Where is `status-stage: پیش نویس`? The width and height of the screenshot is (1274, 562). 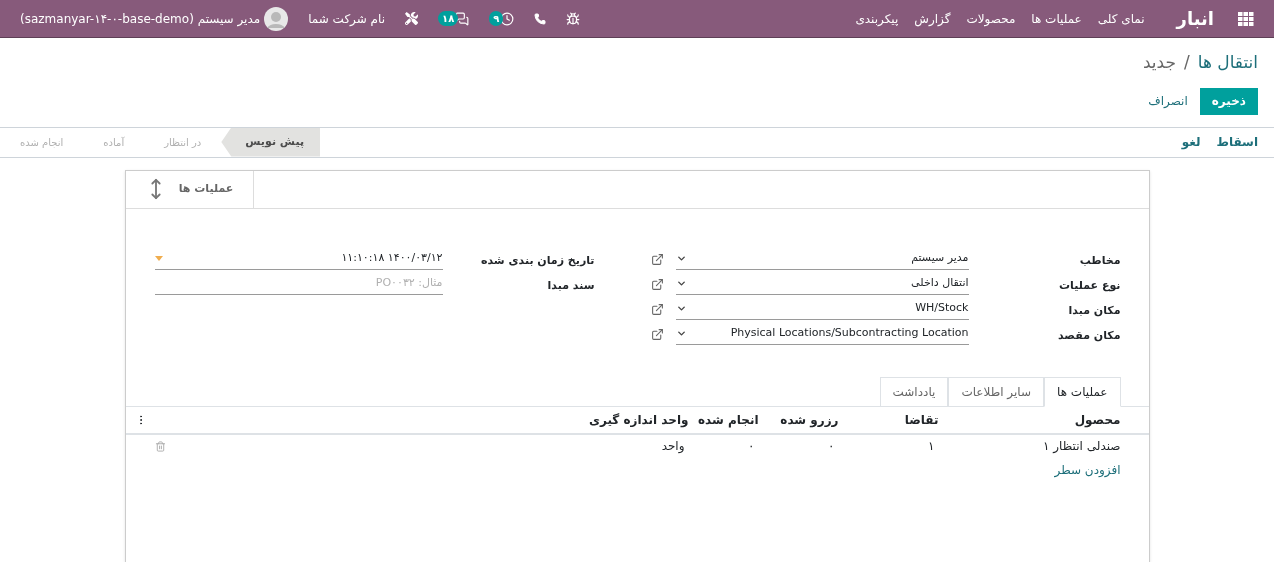
status-stage: پیش نویس is located at coordinates (271, 142).